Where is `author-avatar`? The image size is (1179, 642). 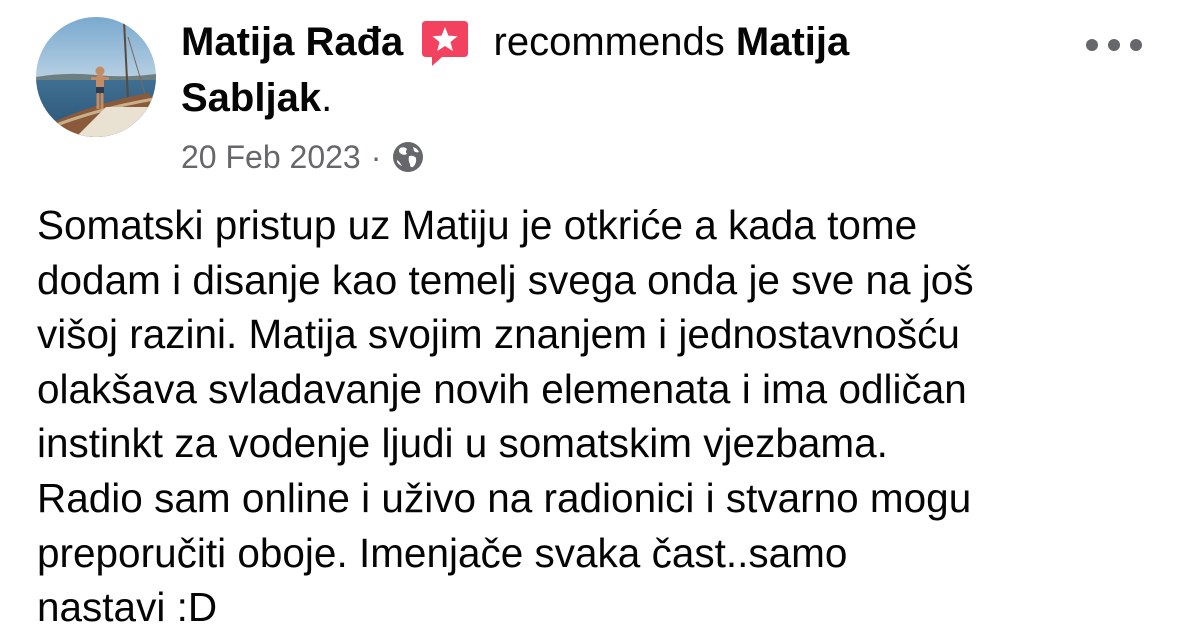 author-avatar is located at coordinates (96, 77).